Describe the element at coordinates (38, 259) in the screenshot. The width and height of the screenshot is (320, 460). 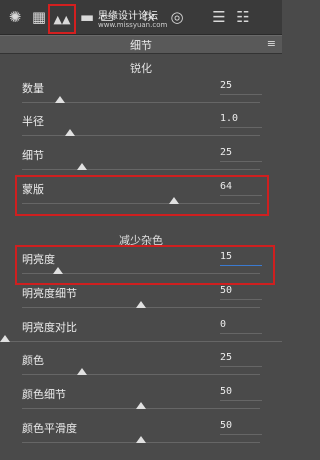
I see `slider-label: 明亮度` at that location.